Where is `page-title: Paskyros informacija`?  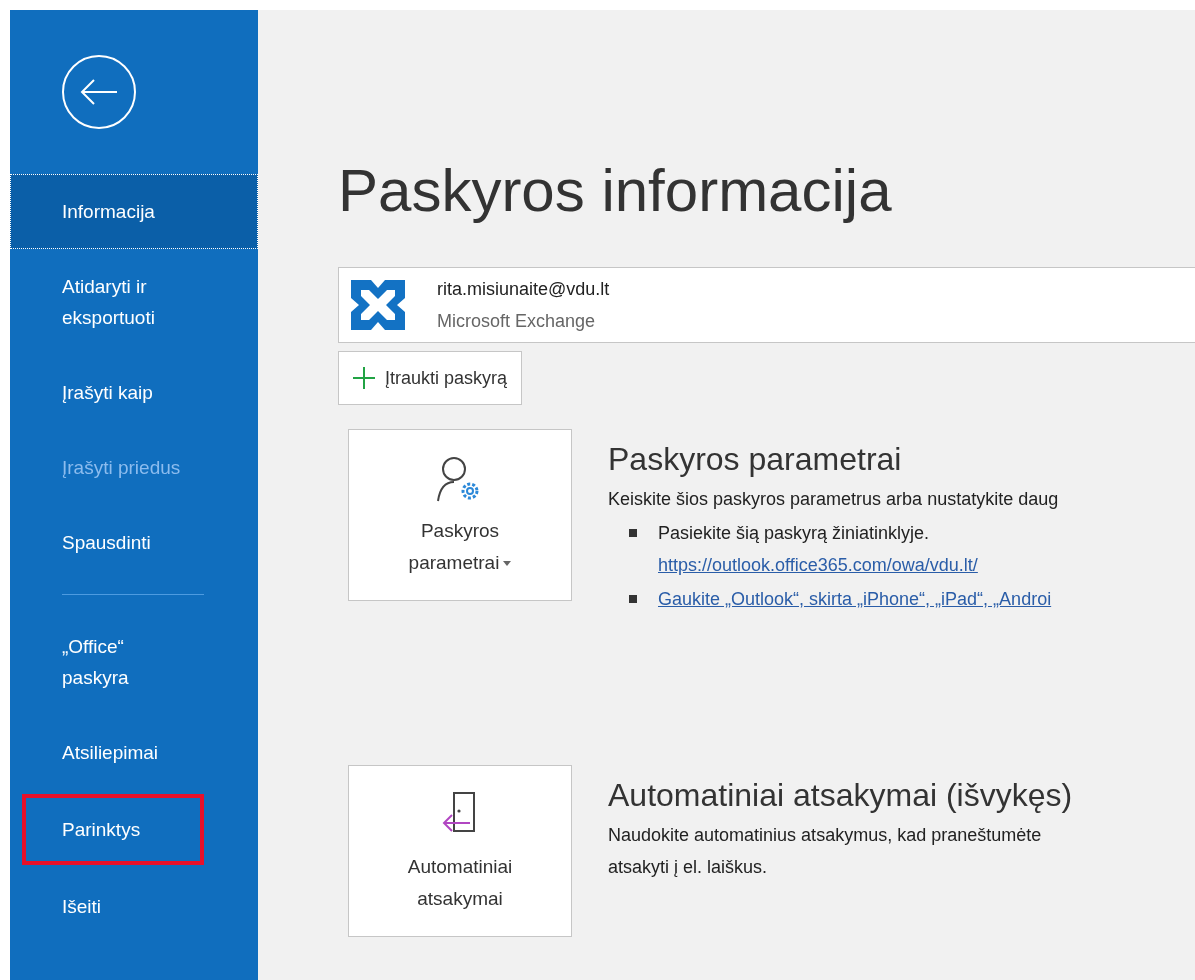 page-title: Paskyros informacija is located at coordinates (615, 191).